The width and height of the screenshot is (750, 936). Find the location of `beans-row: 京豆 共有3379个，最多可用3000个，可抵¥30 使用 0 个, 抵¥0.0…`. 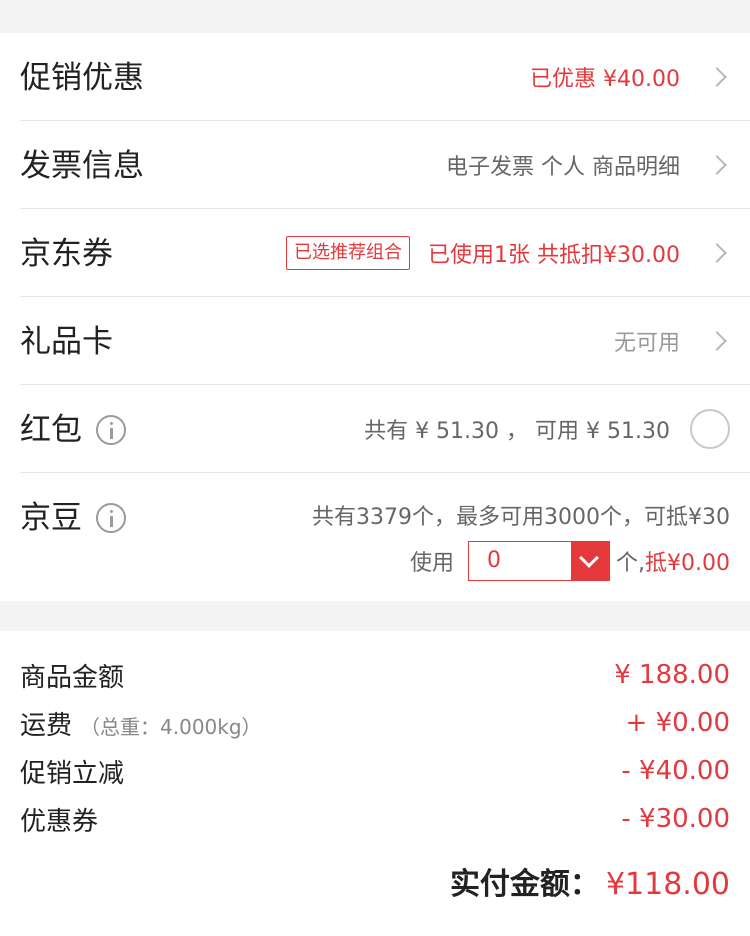

beans-row: 京豆 共有3379个，最多可用3000个，可抵¥30 使用 0 个, 抵¥0.0… is located at coordinates (385, 537).